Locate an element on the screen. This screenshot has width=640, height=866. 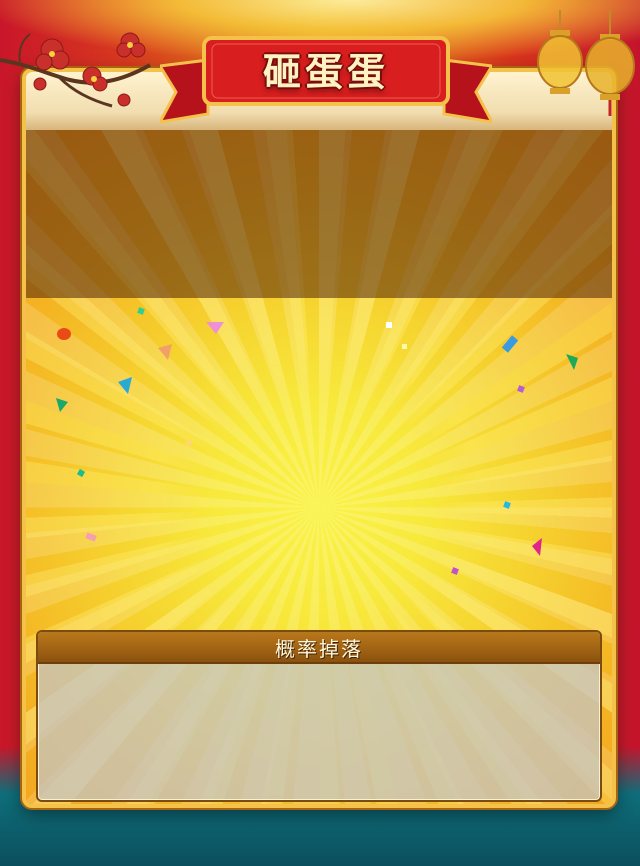
drop-rate-header: 概率掉落 is located at coordinates (319, 648).